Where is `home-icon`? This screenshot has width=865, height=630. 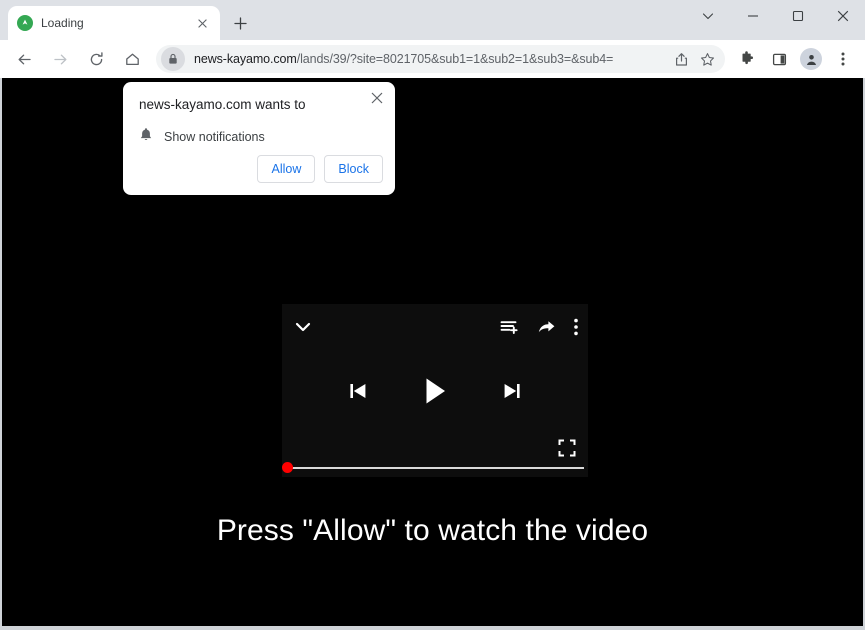 home-icon is located at coordinates (132, 59).